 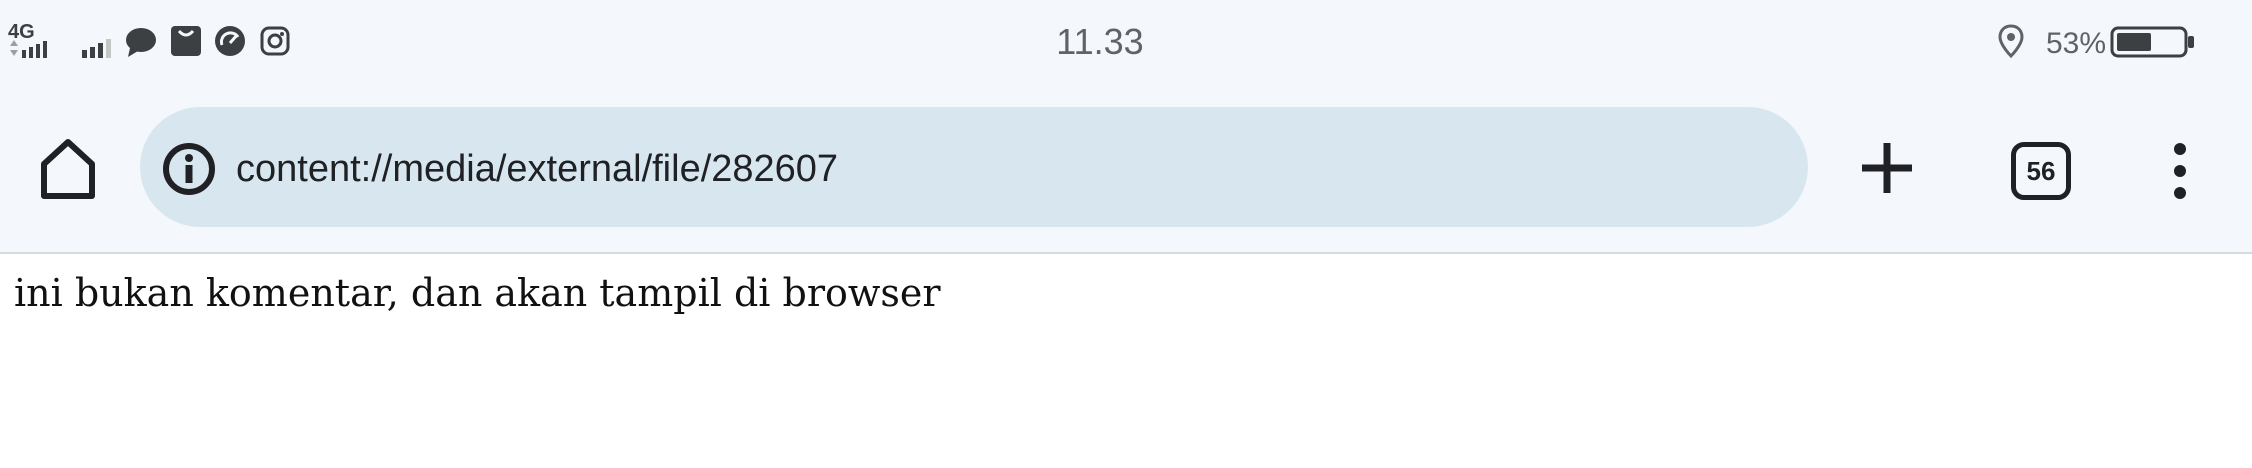 What do you see at coordinates (2011, 41) in the screenshot?
I see `location-icon` at bounding box center [2011, 41].